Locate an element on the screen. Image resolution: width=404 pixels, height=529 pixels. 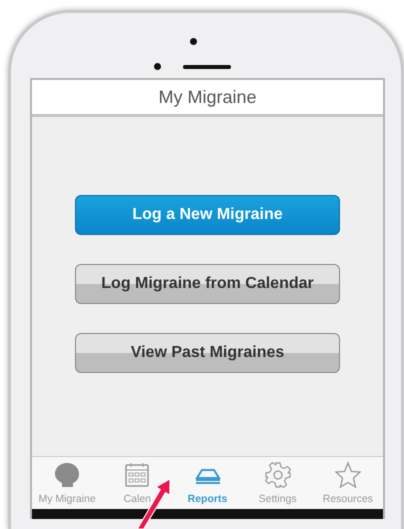
screen-title: My Migraine is located at coordinates (207, 97).